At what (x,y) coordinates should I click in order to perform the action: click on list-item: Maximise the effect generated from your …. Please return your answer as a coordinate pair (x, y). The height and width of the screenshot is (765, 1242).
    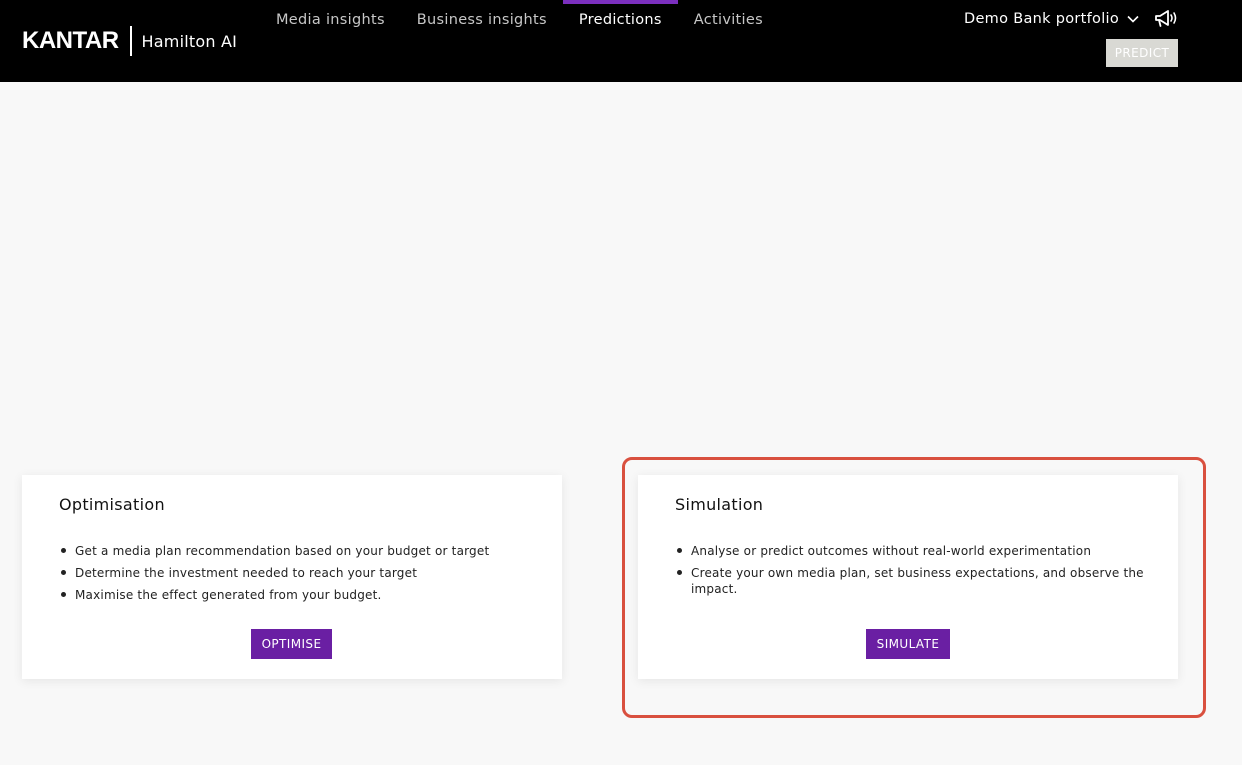
    Looking at the image, I should click on (295, 595).